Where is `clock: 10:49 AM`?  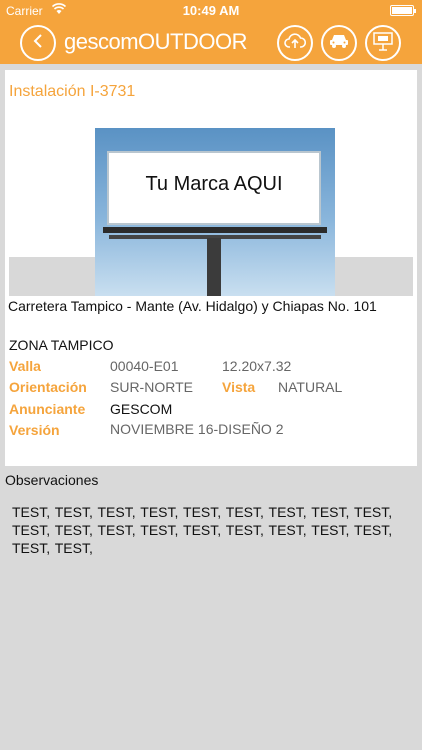
clock: 10:49 AM is located at coordinates (211, 10).